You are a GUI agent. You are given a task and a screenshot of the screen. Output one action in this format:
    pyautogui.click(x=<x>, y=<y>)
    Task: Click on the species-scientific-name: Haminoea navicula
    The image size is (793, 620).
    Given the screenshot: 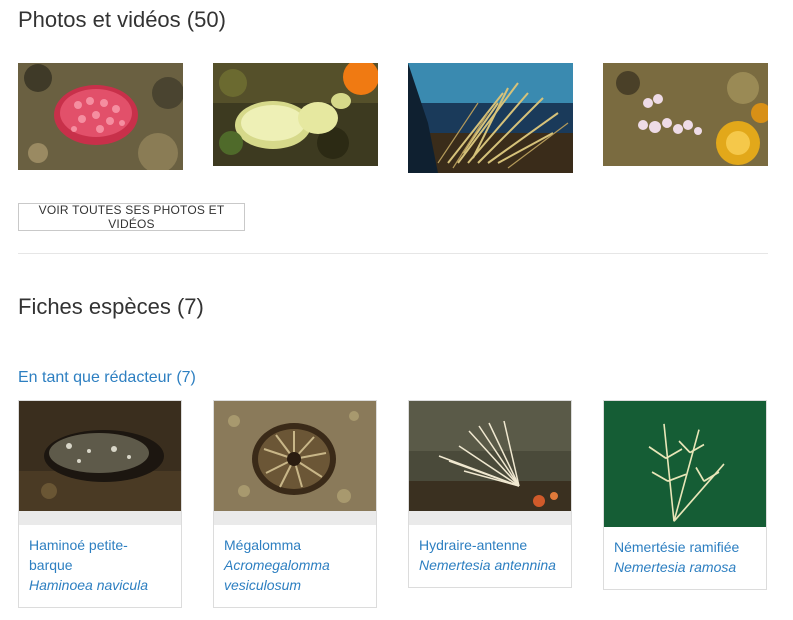 What is the action you would take?
    pyautogui.click(x=100, y=585)
    